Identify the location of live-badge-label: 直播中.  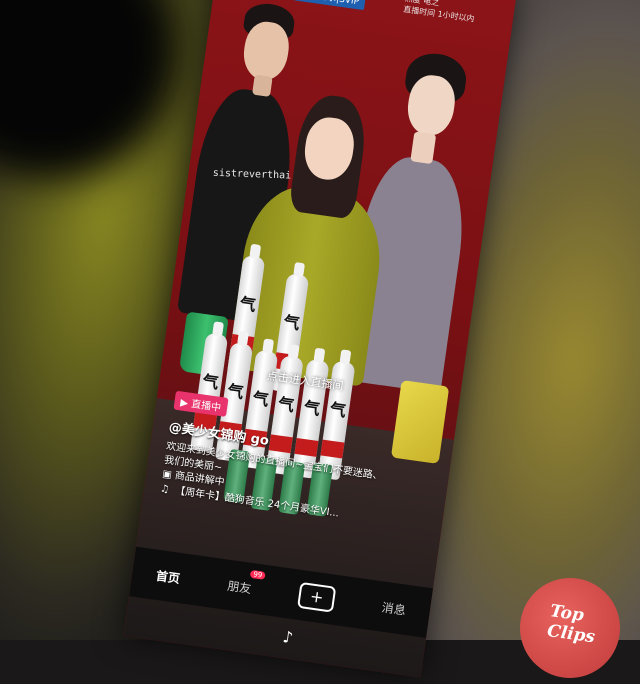
(206, 406).